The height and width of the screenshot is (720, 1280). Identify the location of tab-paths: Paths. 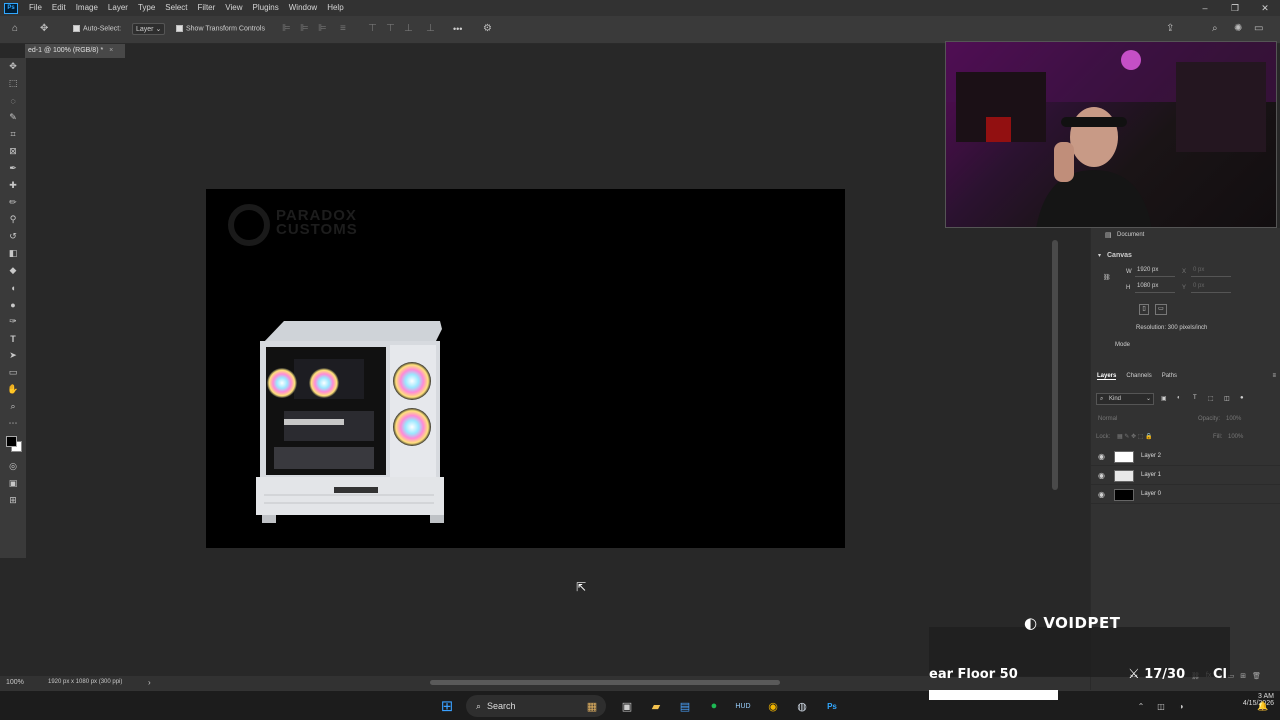
(1169, 376).